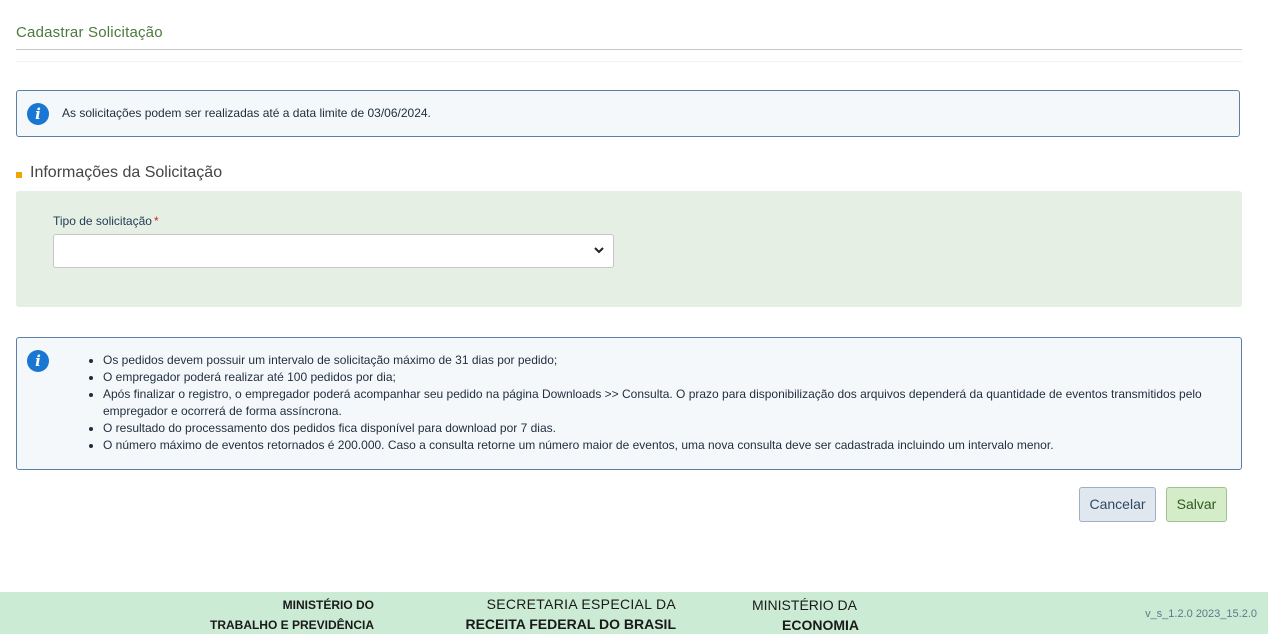 The width and height of the screenshot is (1268, 635). Describe the element at coordinates (1117, 504) in the screenshot. I see `cancel-button: Cancelar` at that location.